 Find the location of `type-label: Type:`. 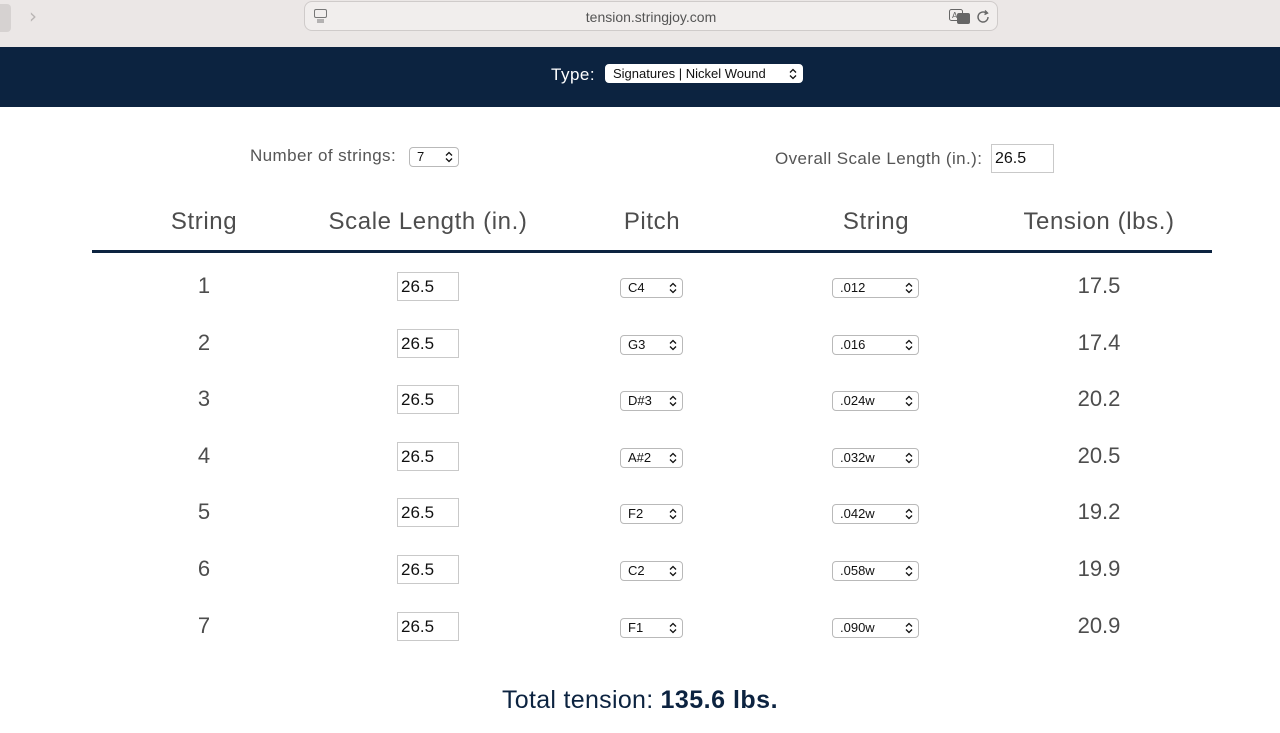

type-label: Type: is located at coordinates (573, 74).